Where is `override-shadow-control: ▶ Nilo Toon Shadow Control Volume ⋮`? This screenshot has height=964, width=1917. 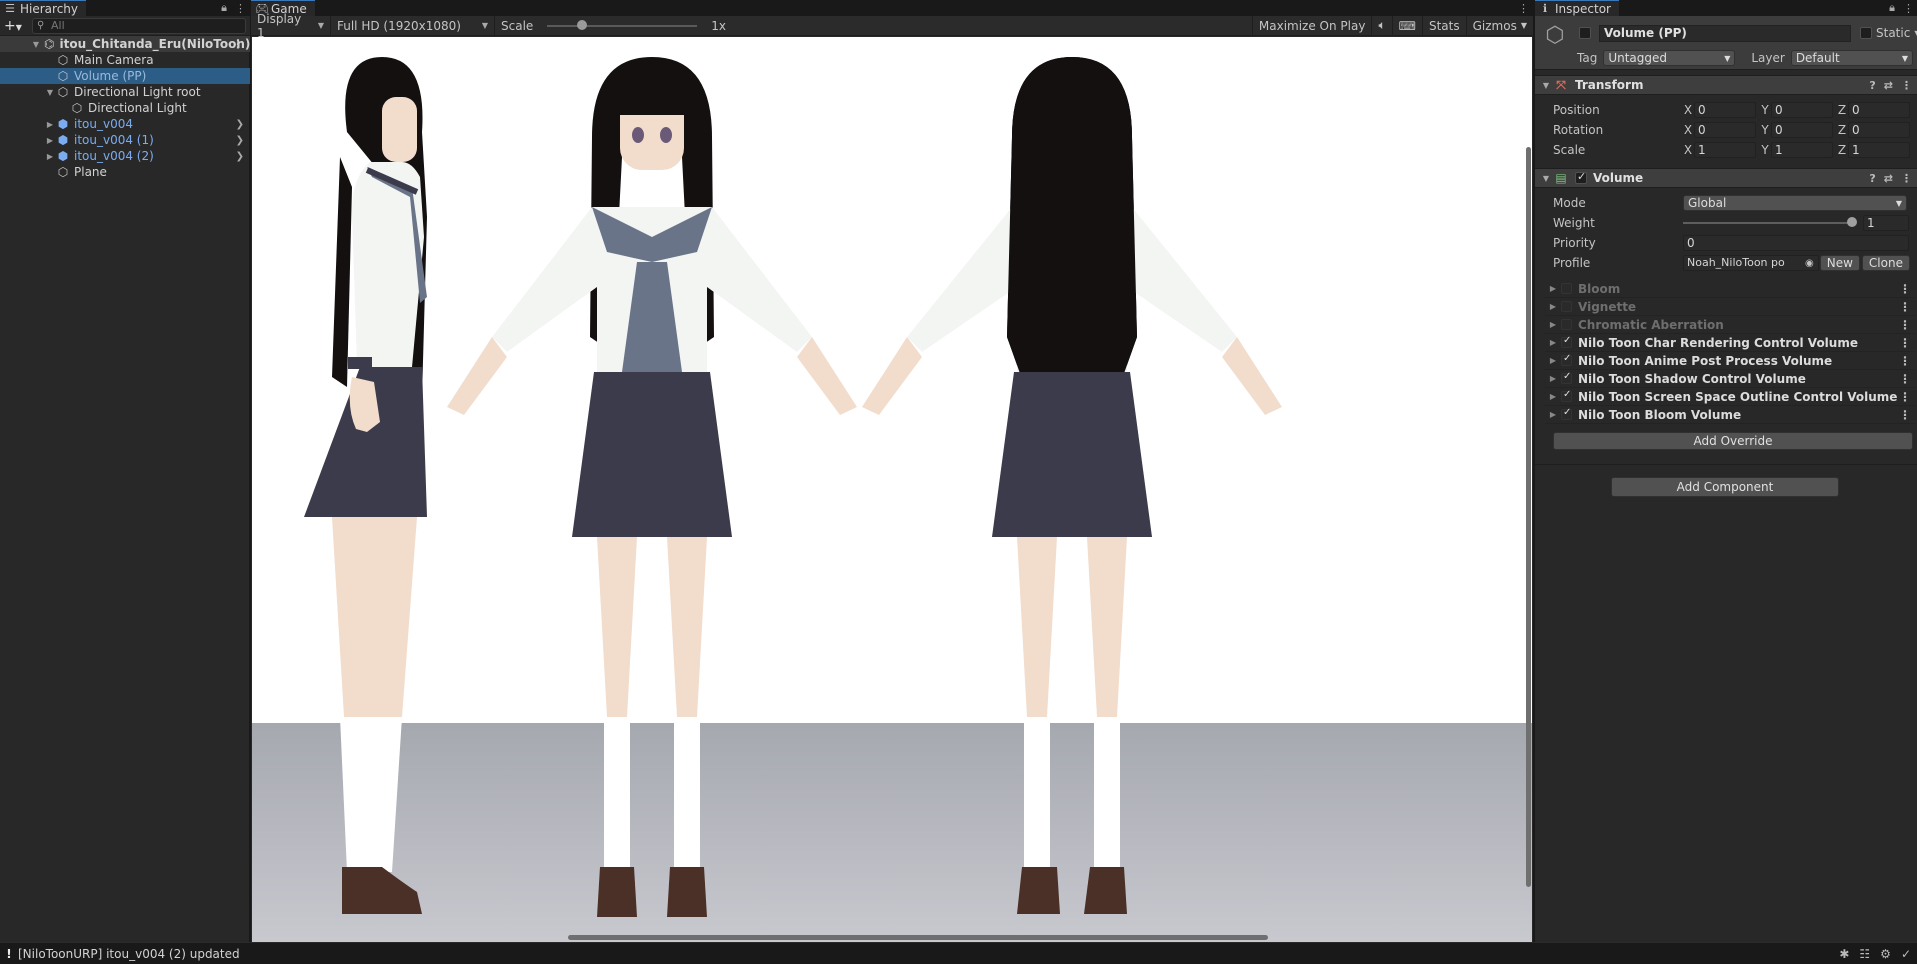
override-shadow-control: ▶ Nilo Toon Shadow Control Volume ⋮ is located at coordinates (1730, 379).